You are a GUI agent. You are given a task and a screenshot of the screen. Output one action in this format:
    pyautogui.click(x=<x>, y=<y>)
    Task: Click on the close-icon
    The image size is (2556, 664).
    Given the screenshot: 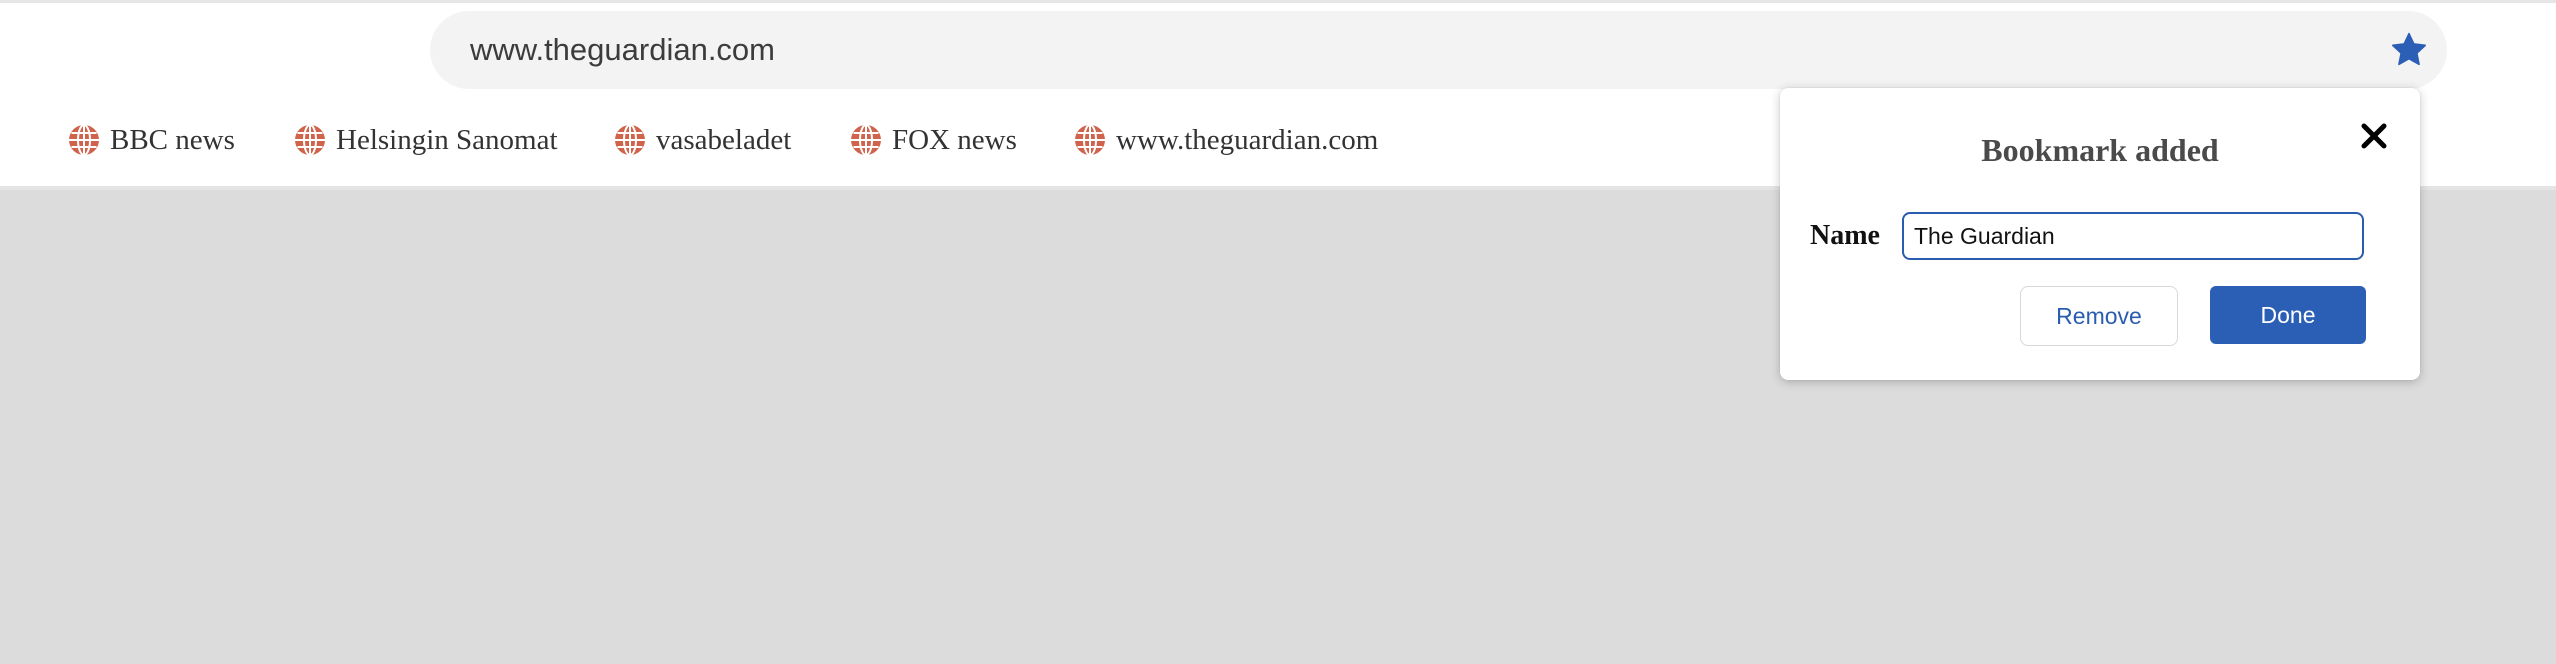 What is the action you would take?
    pyautogui.click(x=2374, y=136)
    